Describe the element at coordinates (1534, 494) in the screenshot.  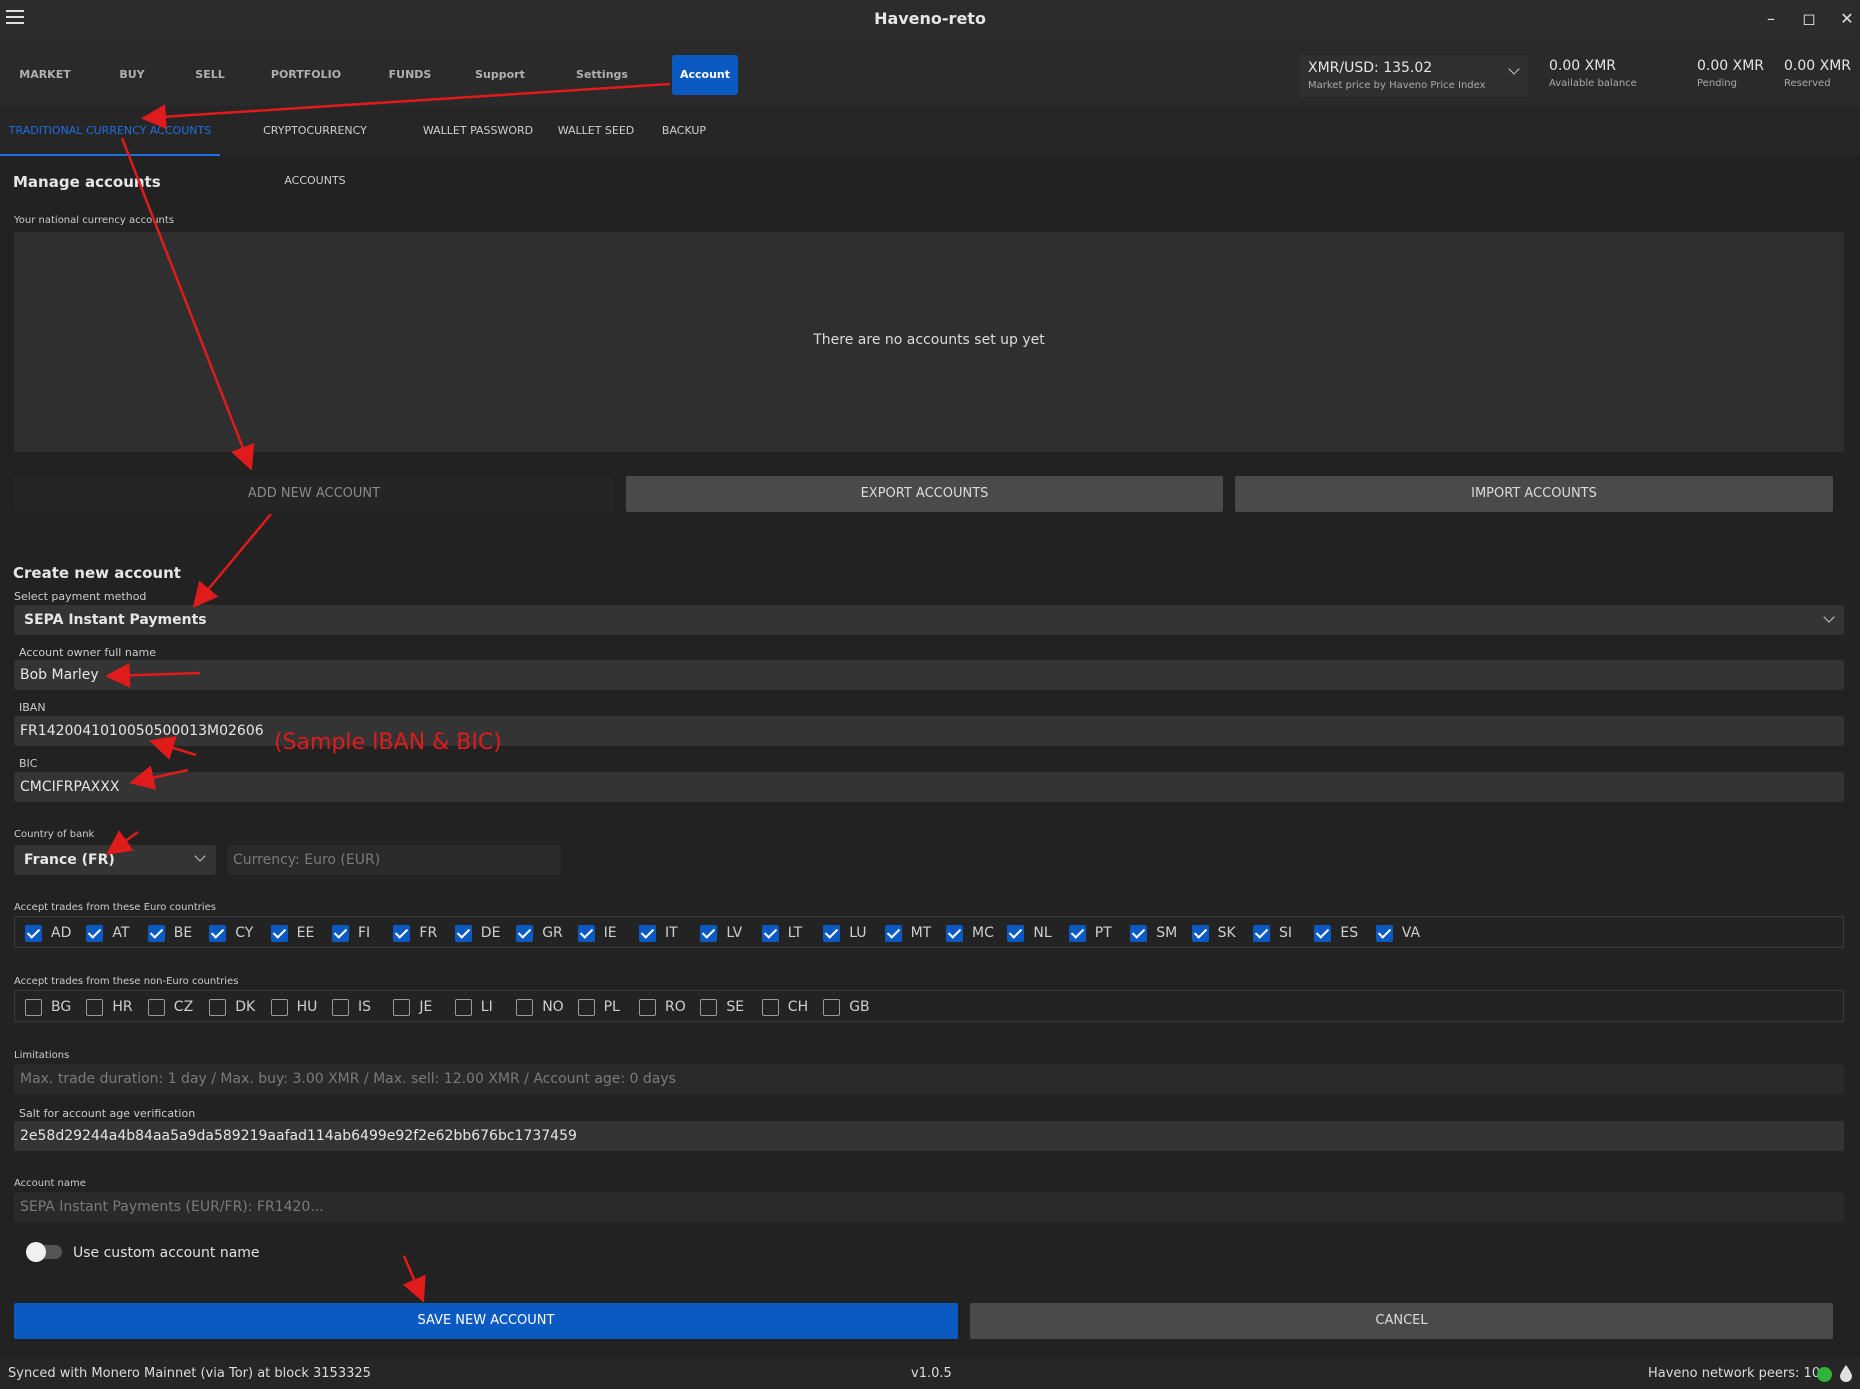
I see `import-accounts-button: IMPORT ACCOUNTS` at that location.